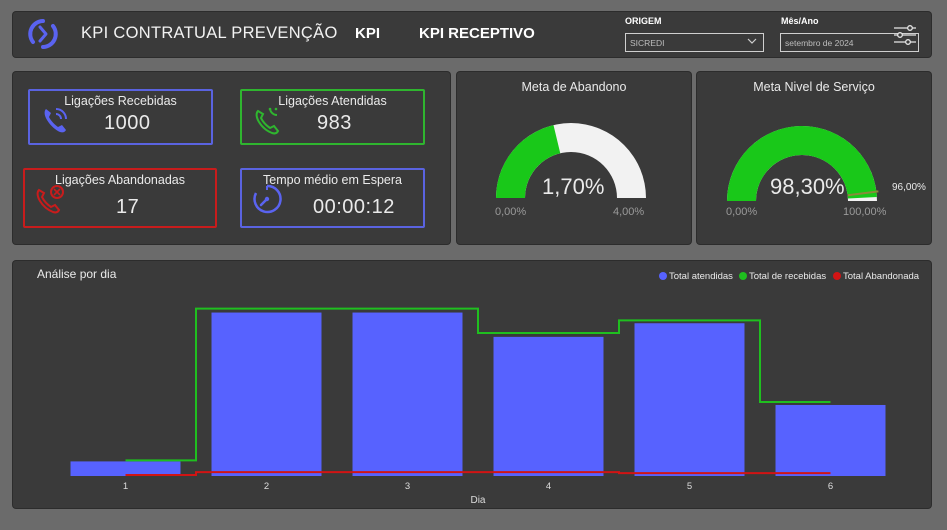 This screenshot has width=947, height=530. What do you see at coordinates (477, 33) in the screenshot?
I see `nav-kpi-receptivo-link: KPI RECEPTIVO` at bounding box center [477, 33].